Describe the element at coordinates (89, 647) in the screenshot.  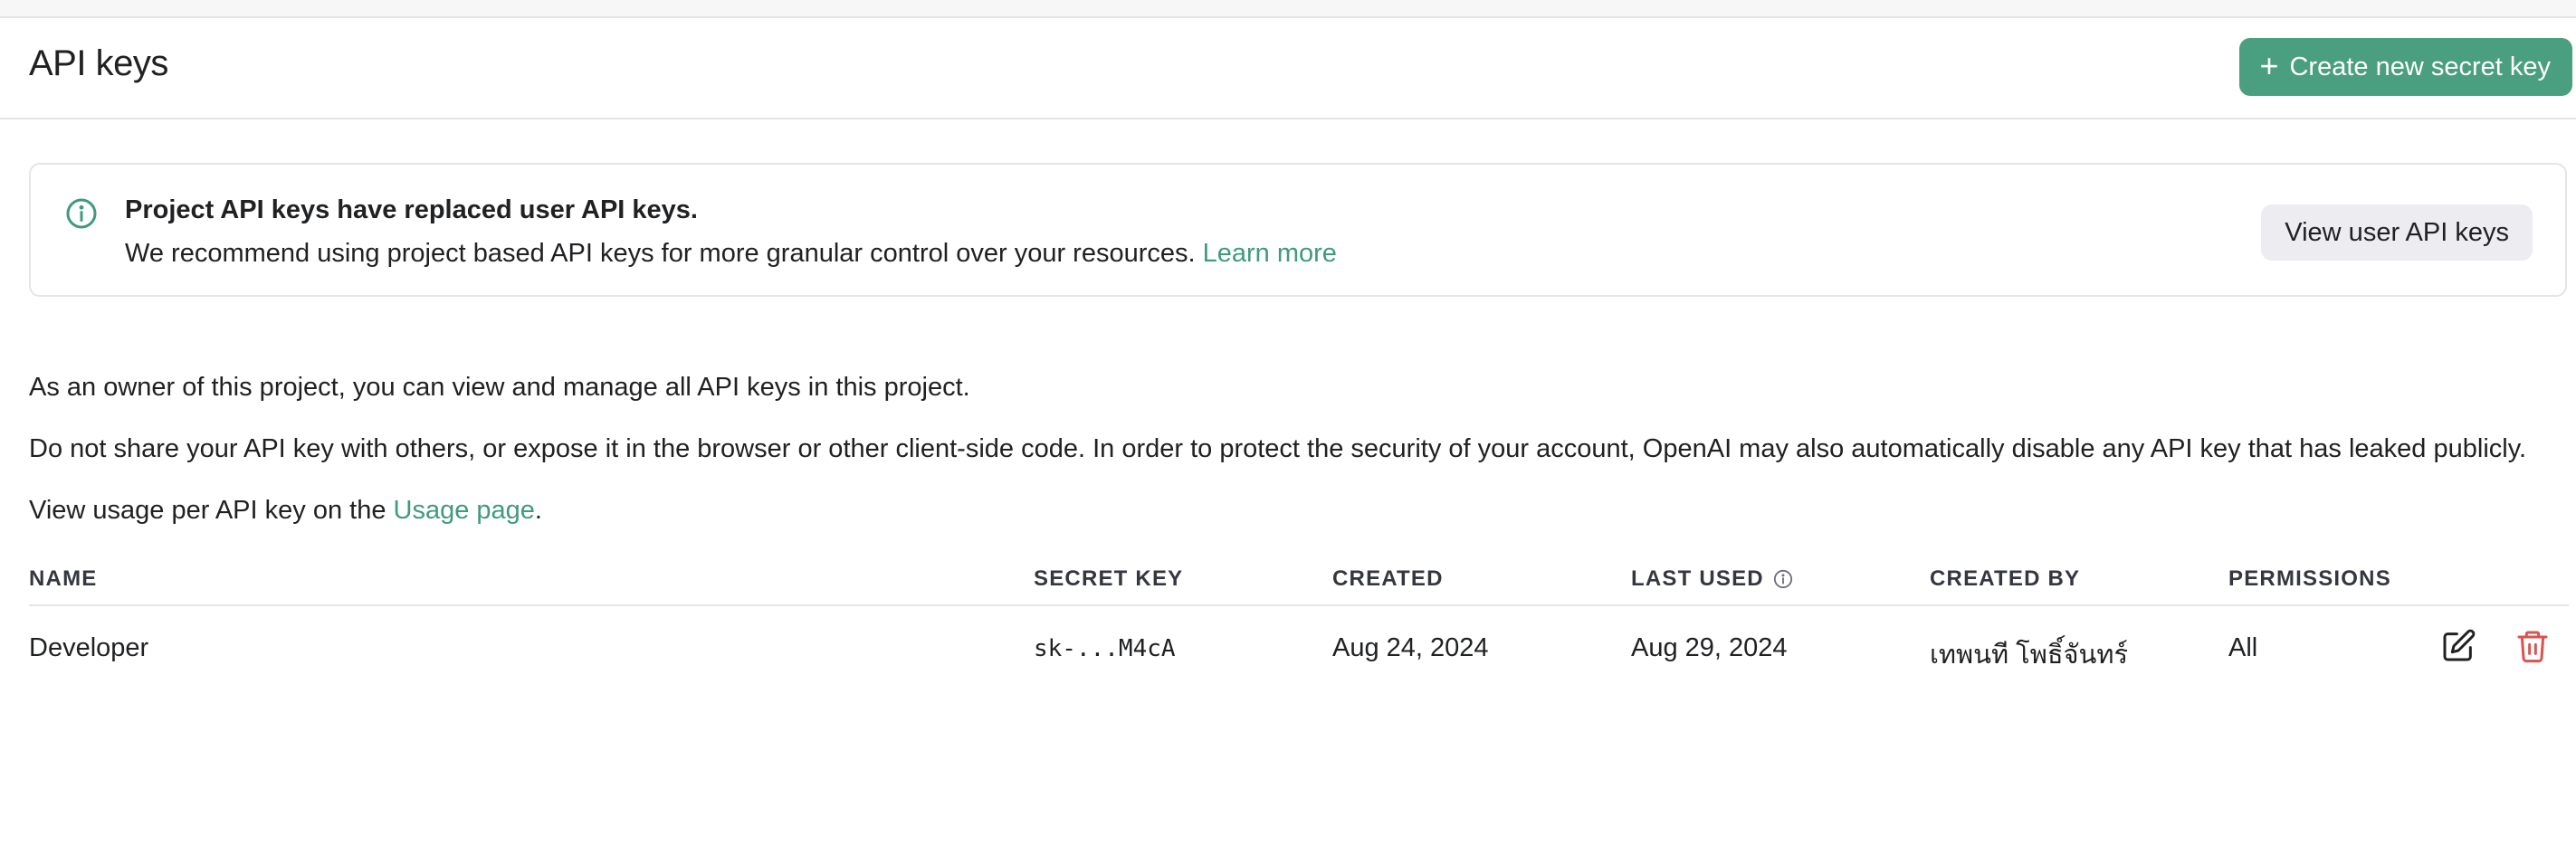
I see `key-name: Developer` at that location.